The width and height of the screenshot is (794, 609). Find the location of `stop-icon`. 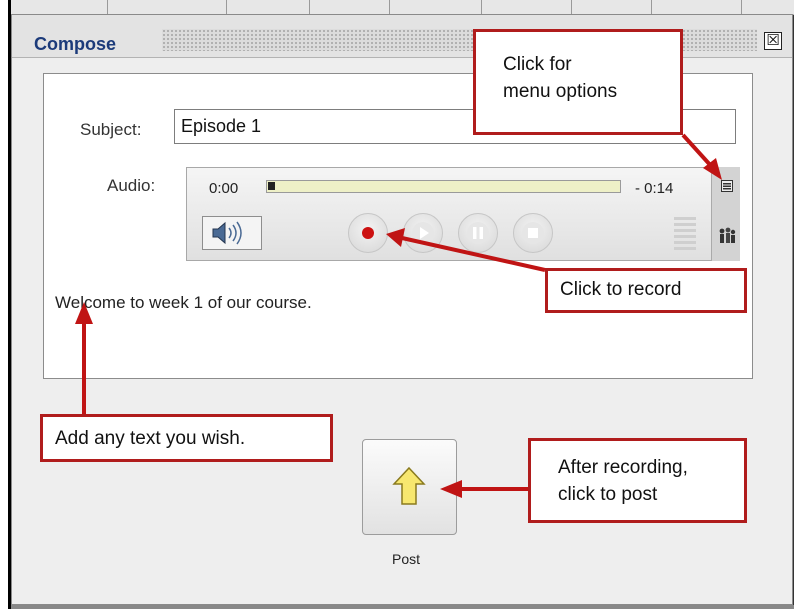

stop-icon is located at coordinates (533, 233).